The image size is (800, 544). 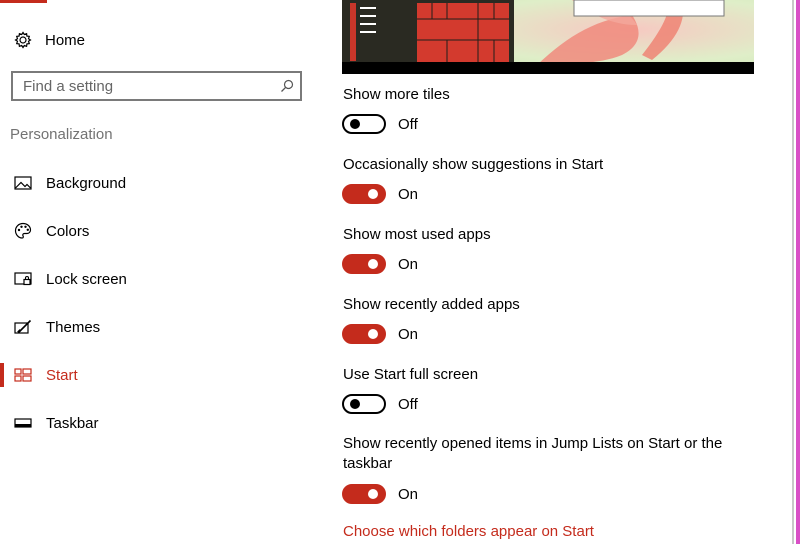 What do you see at coordinates (431, 304) in the screenshot?
I see `setting-label-recently-added-apps: Show recently added apps` at bounding box center [431, 304].